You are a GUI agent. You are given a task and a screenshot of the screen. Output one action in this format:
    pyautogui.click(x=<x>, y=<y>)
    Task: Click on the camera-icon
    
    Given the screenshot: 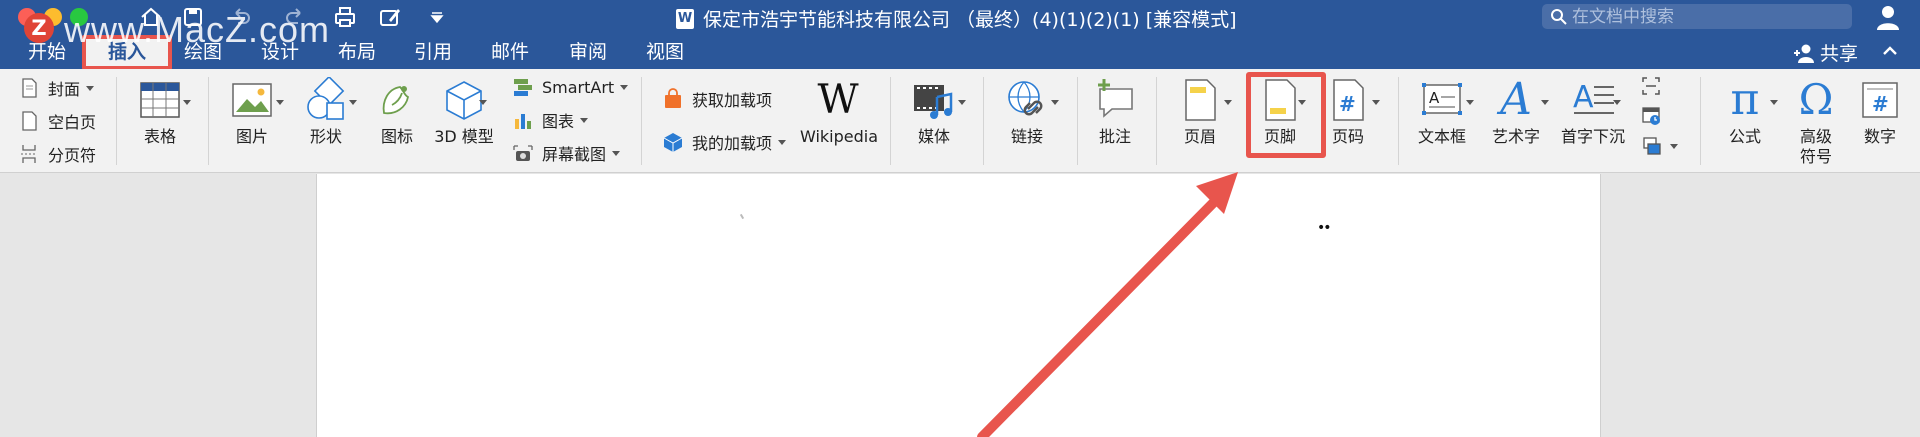 What is the action you would take?
    pyautogui.click(x=523, y=153)
    